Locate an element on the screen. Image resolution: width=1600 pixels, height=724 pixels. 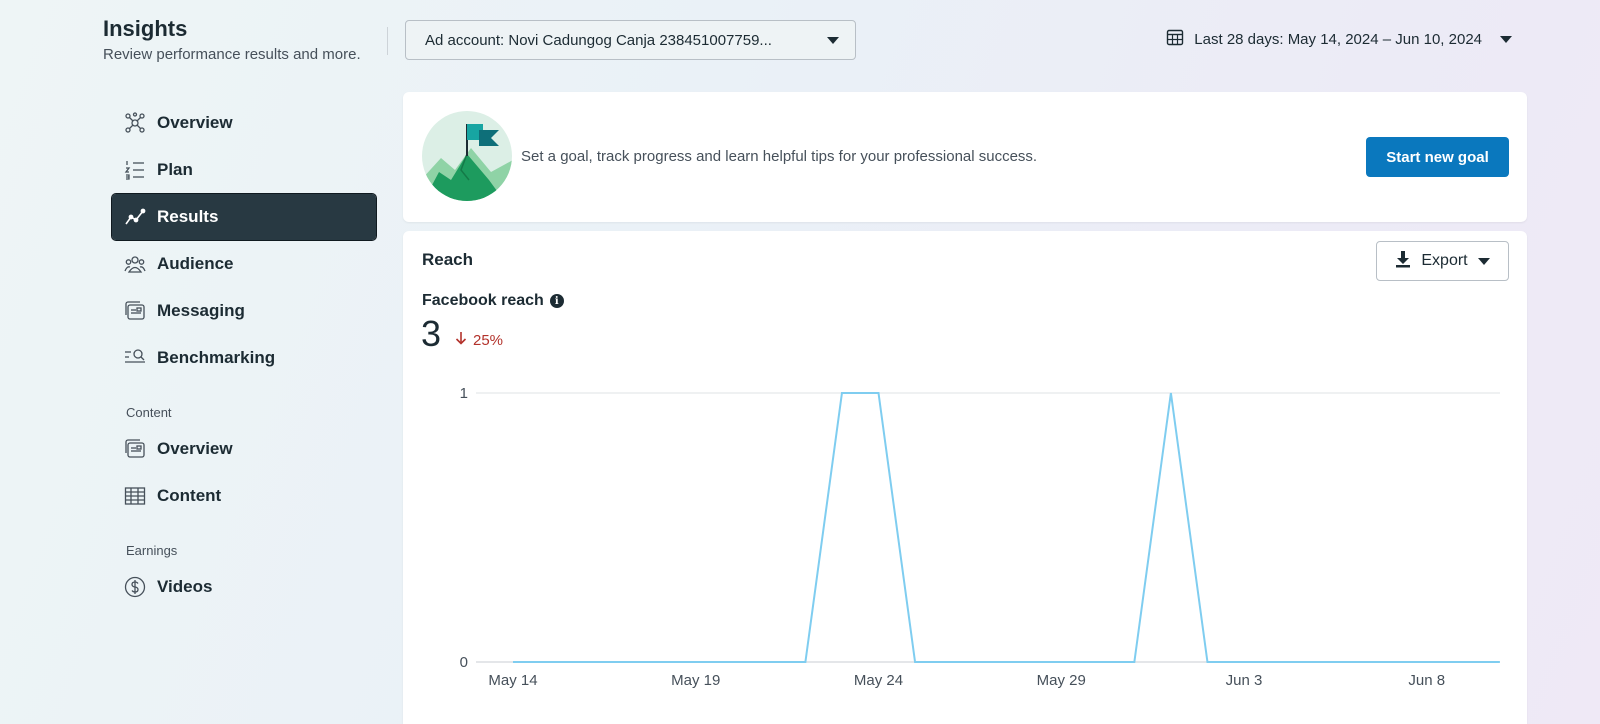
y-tick-label: 0 is located at coordinates (464, 662).